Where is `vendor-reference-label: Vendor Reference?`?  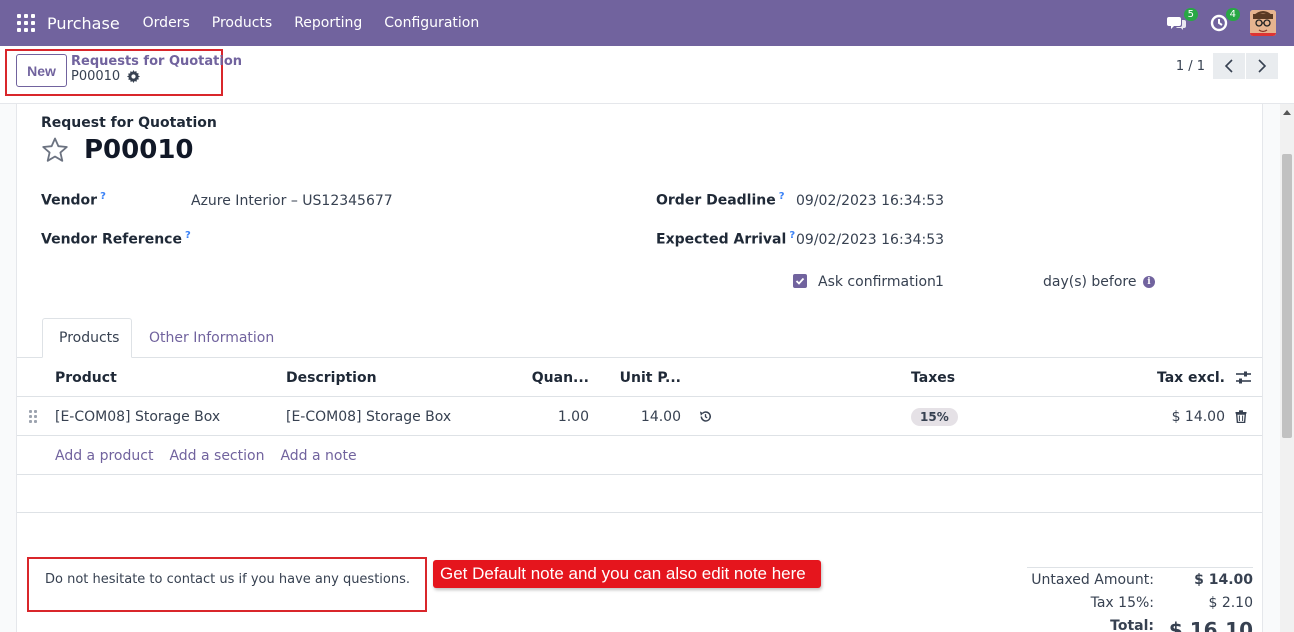 vendor-reference-label: Vendor Reference? is located at coordinates (116, 239).